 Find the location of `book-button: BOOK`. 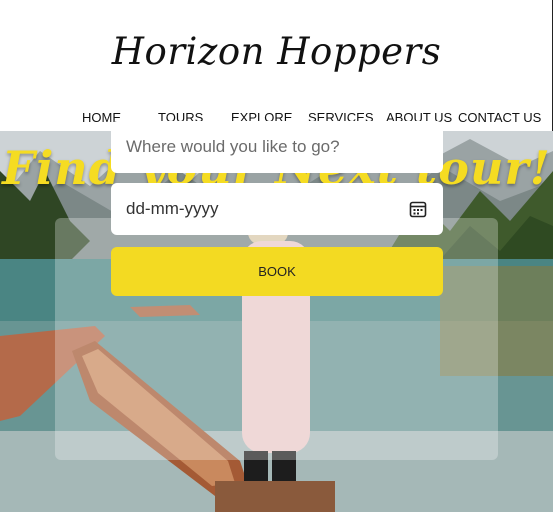

book-button: BOOK is located at coordinates (277, 271).